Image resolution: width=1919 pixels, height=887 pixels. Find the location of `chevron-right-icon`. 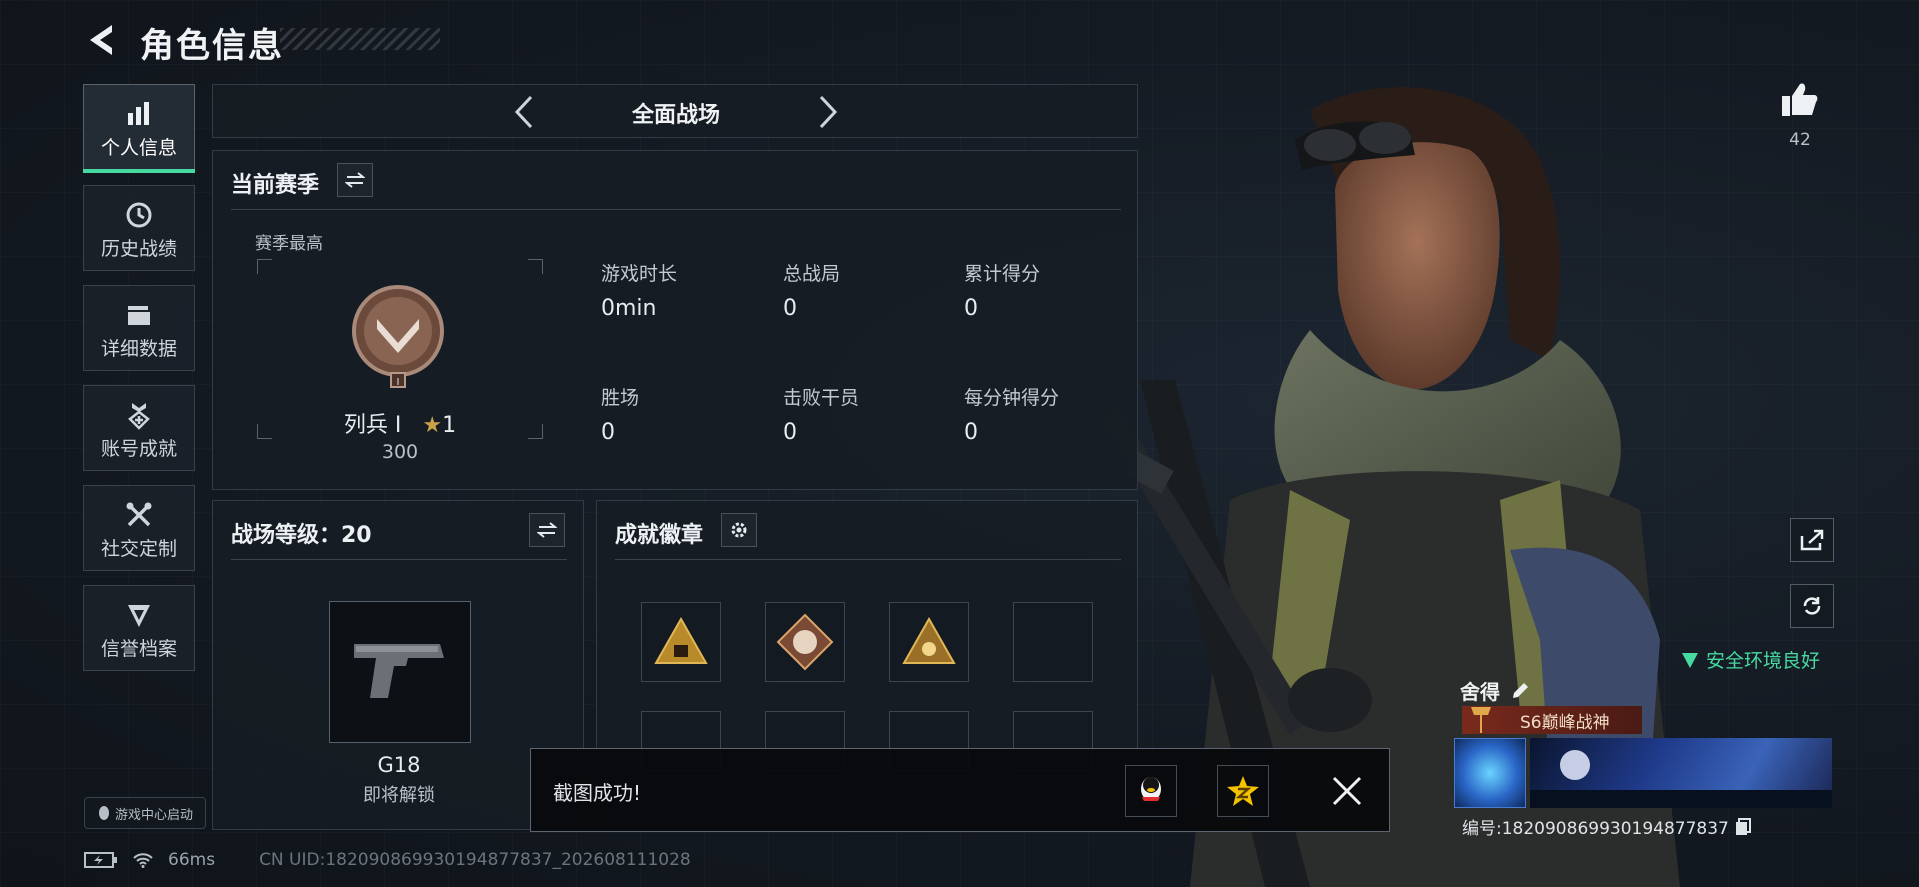

chevron-right-icon is located at coordinates (828, 112).